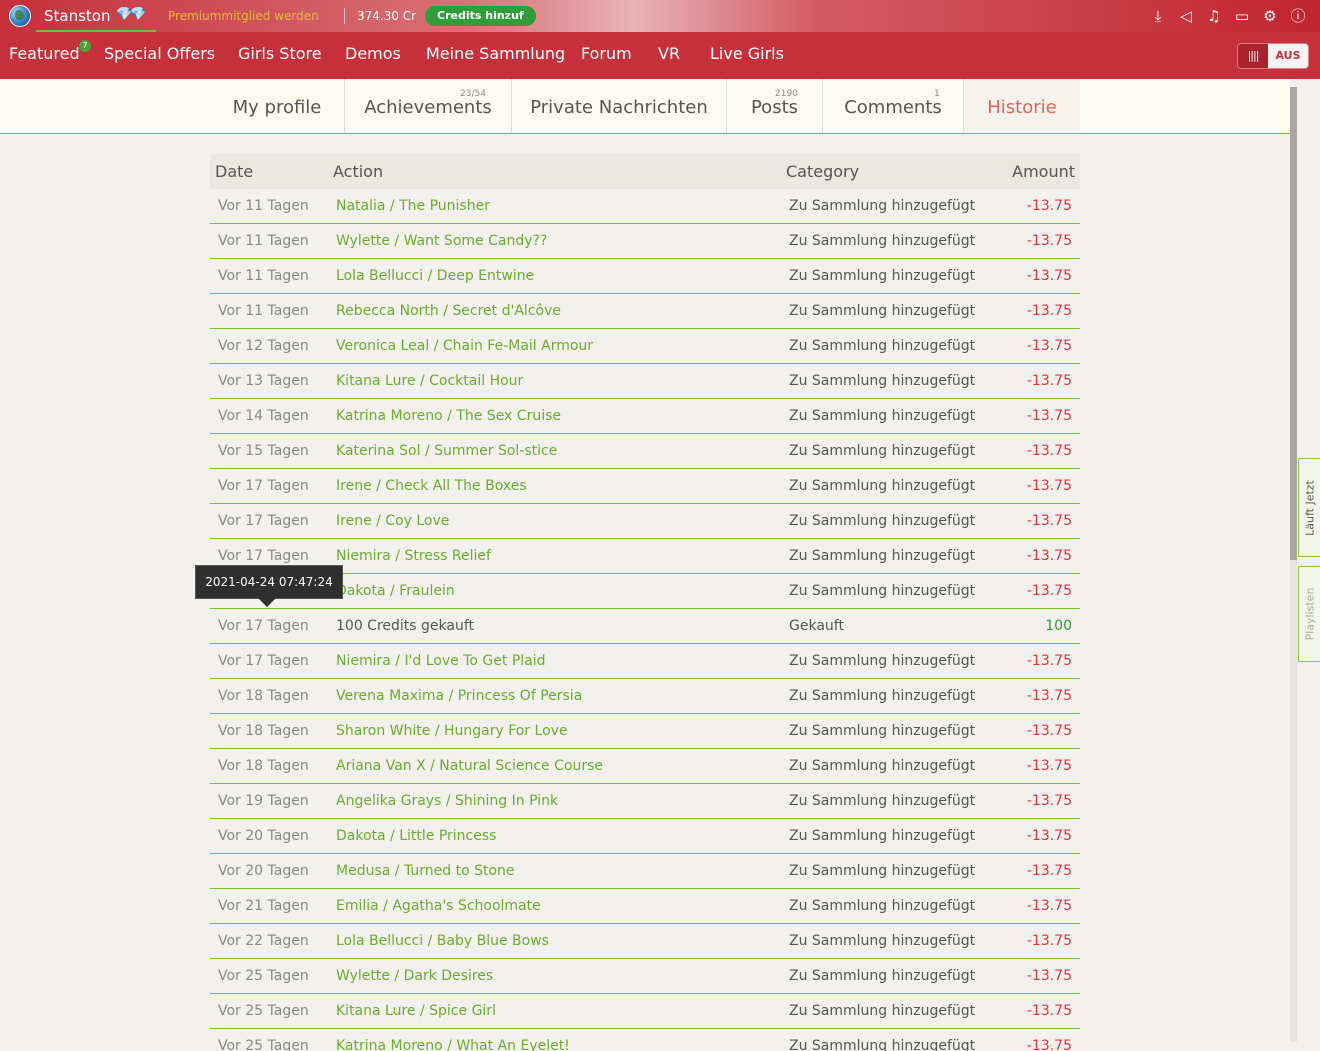 Image resolution: width=1320 pixels, height=1051 pixels. I want to click on tab-my-profile: My profile, so click(277, 106).